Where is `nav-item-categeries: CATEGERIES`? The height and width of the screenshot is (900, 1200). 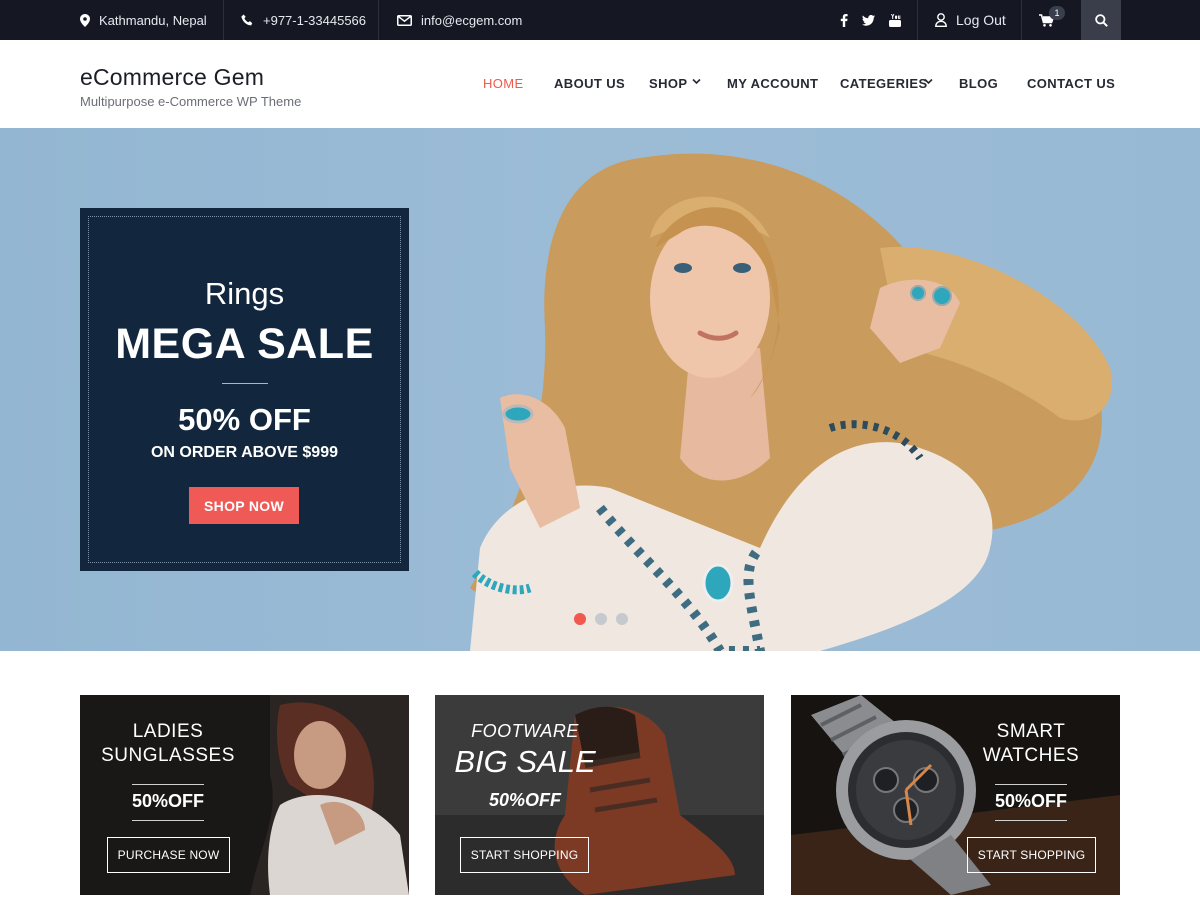
nav-item-categeries: CATEGERIES is located at coordinates (884, 83).